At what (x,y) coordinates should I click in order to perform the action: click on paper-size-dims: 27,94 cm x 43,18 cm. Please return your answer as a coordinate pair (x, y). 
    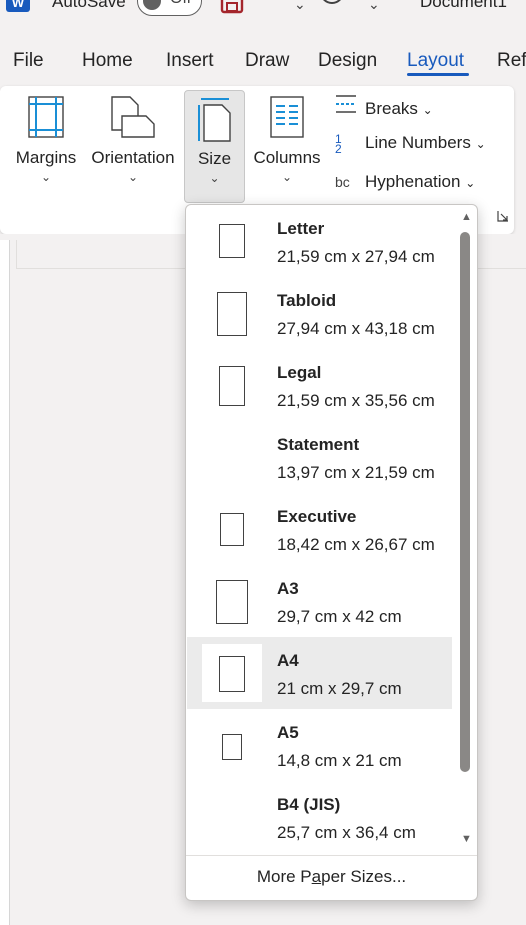
    Looking at the image, I should click on (356, 328).